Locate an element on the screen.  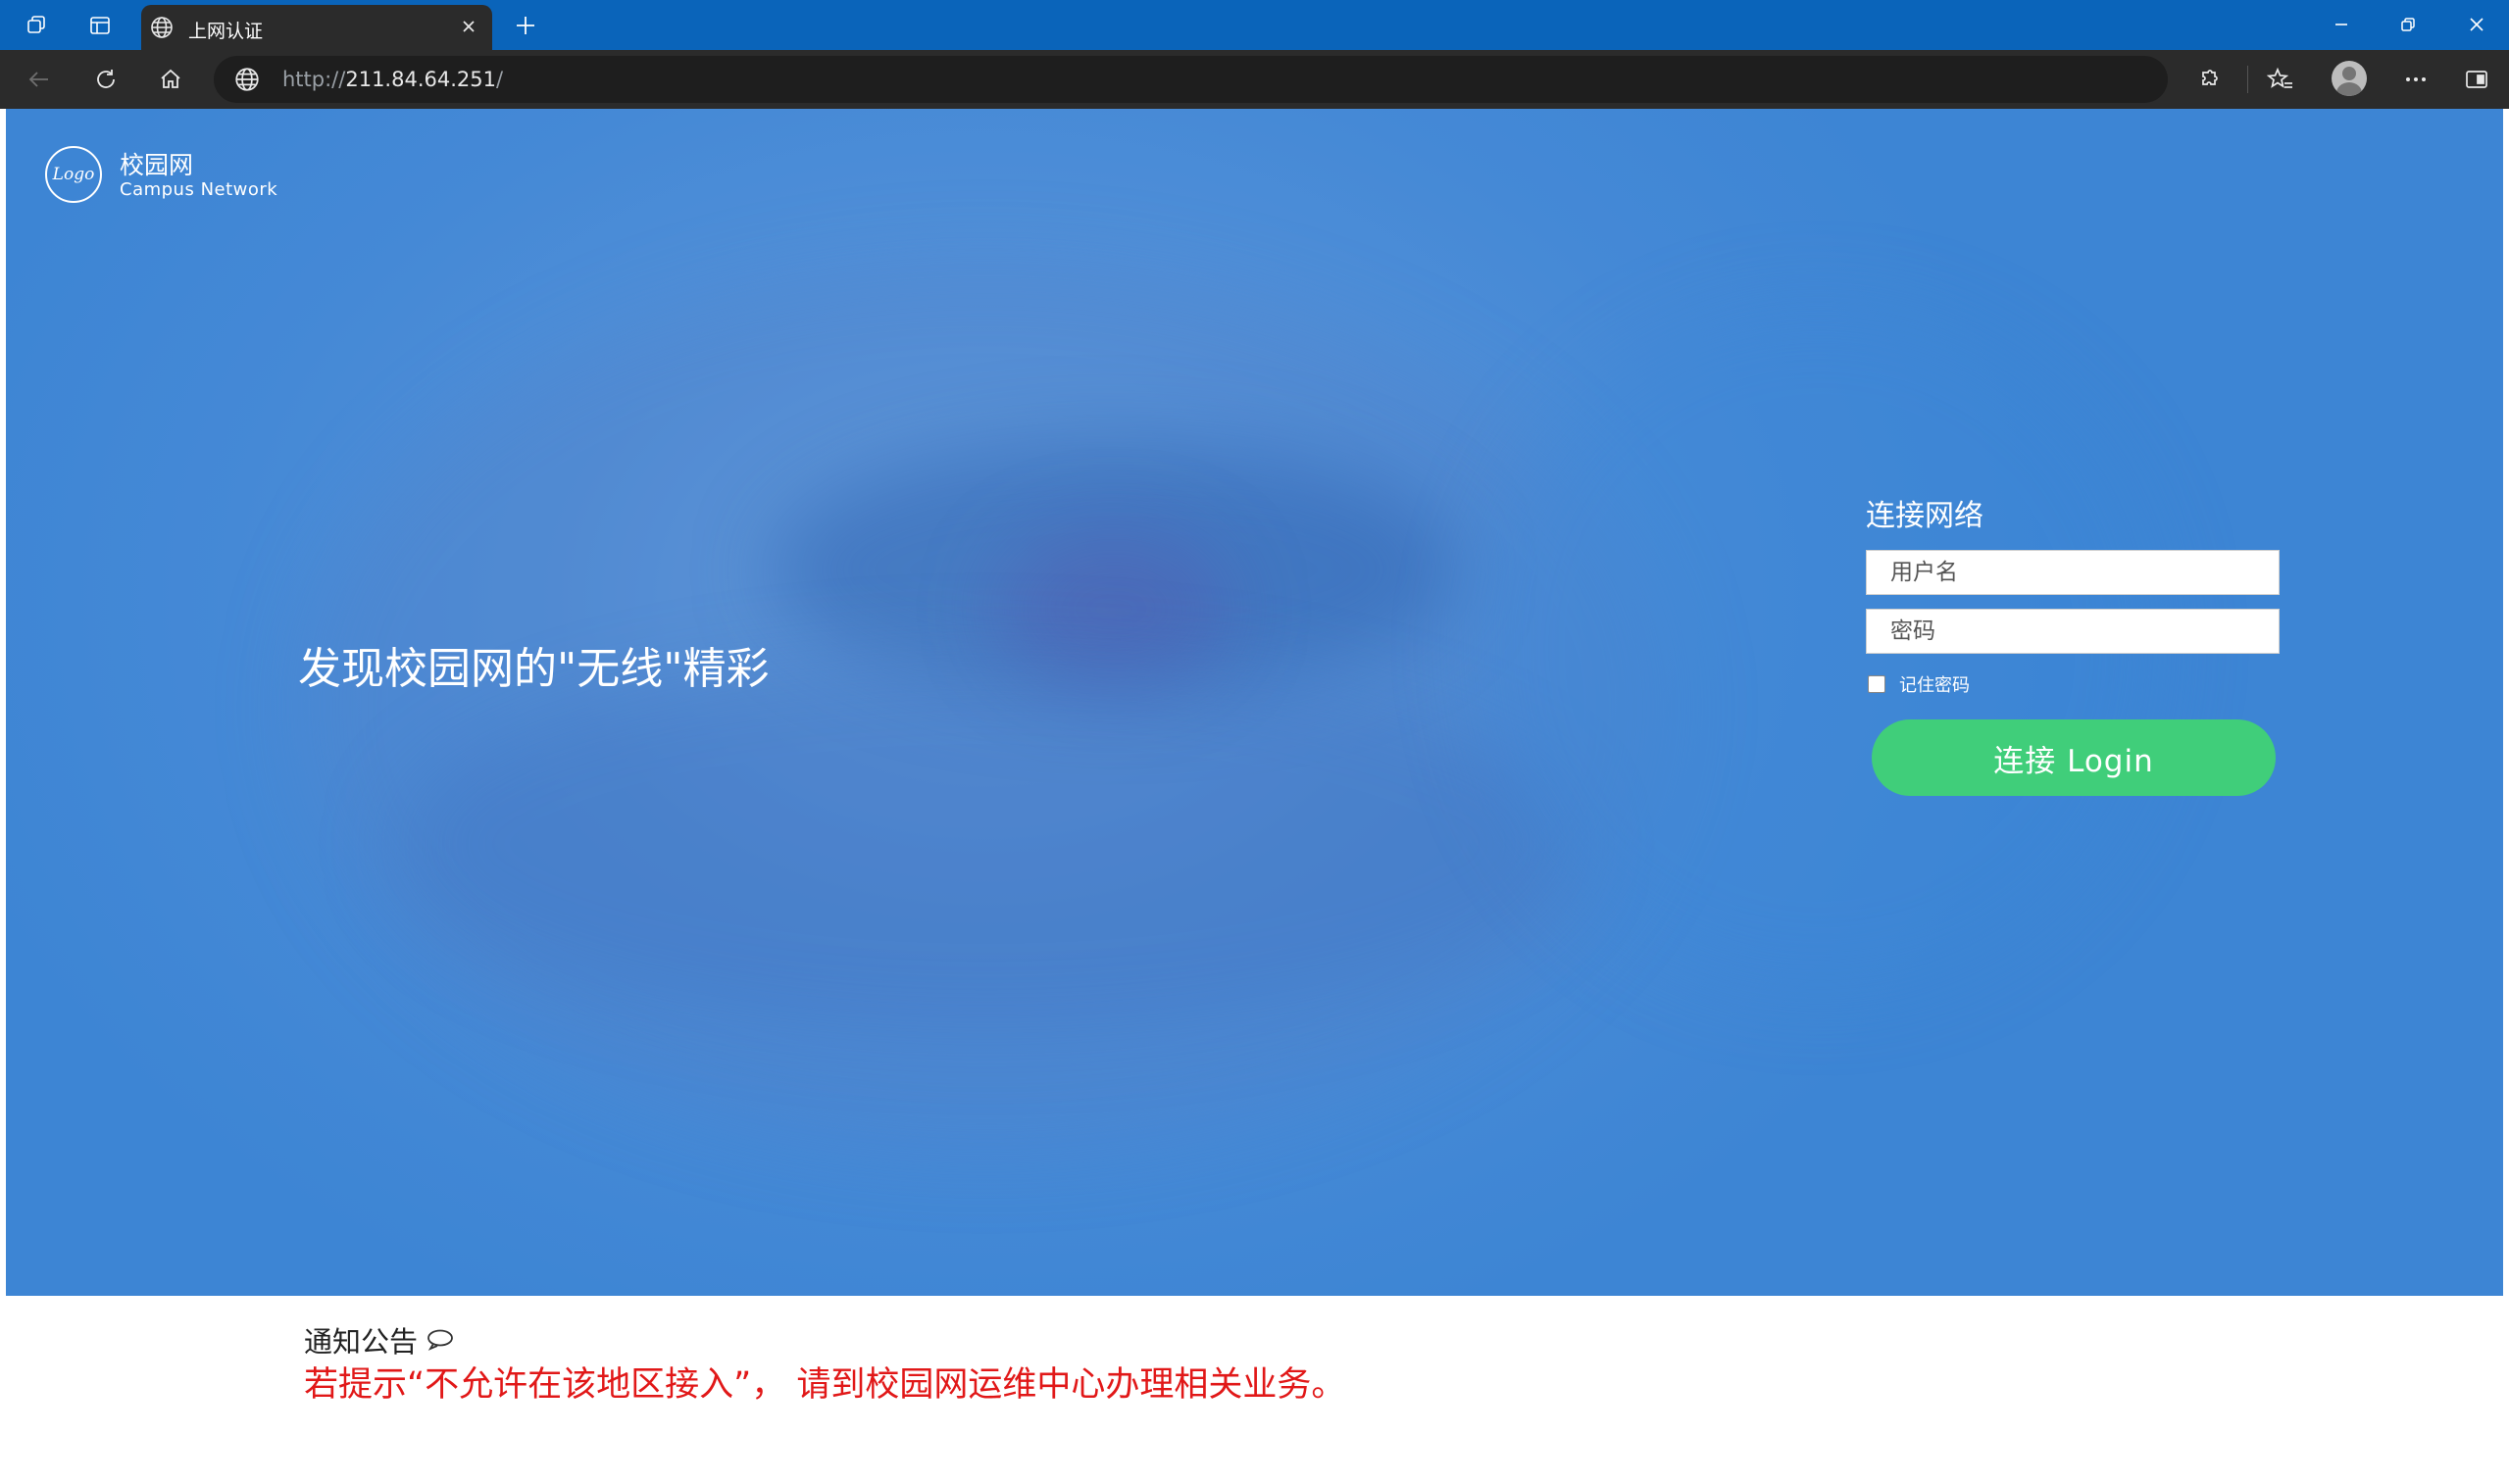
username-field-wrapper is located at coordinates (2073, 572).